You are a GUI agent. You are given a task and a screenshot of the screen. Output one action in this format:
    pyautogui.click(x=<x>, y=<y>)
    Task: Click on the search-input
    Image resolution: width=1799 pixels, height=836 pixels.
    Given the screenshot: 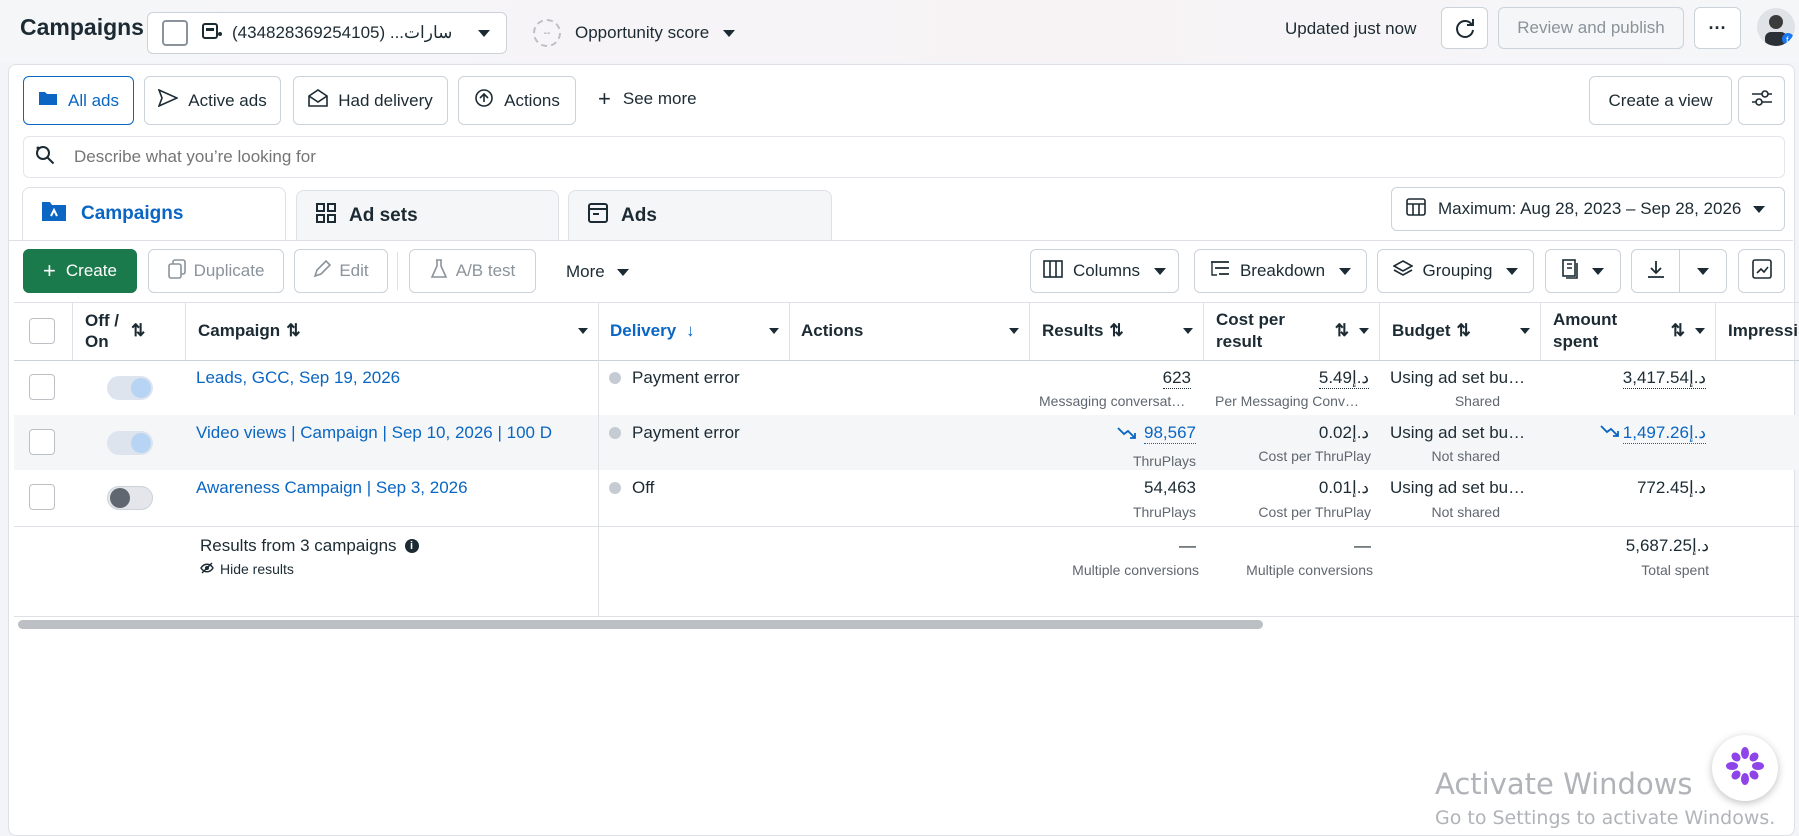 What is the action you would take?
    pyautogui.click(x=874, y=157)
    